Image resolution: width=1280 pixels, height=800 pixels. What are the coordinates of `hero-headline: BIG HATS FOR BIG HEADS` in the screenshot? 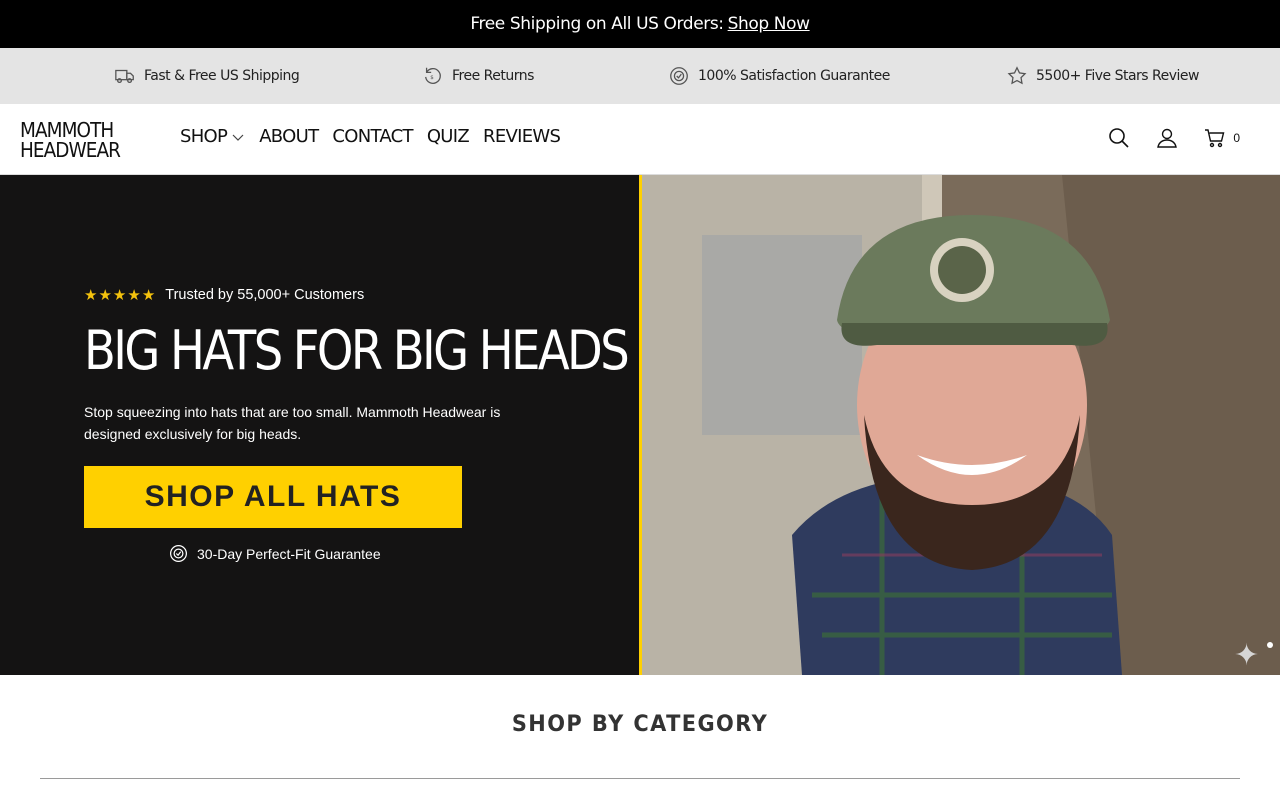 It's located at (357, 350).